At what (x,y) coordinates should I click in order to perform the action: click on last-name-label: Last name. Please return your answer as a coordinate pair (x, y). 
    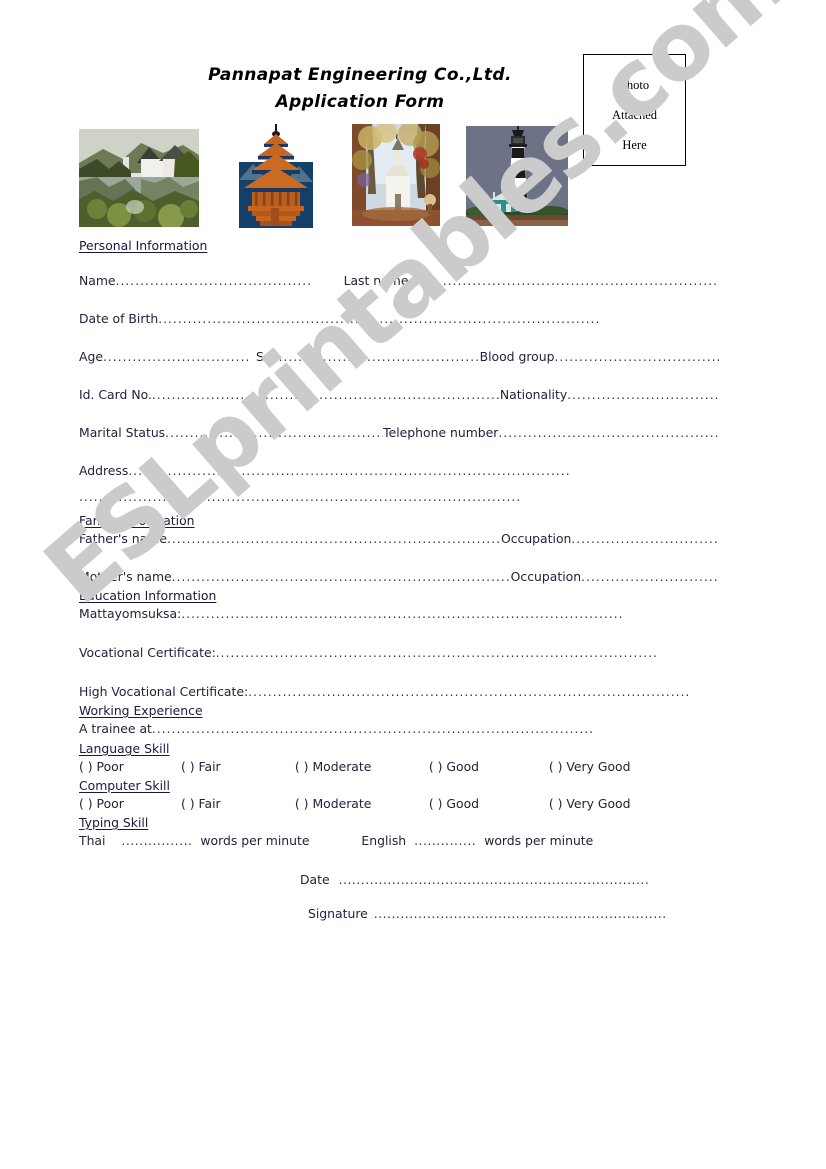
    Looking at the image, I should click on (376, 280).